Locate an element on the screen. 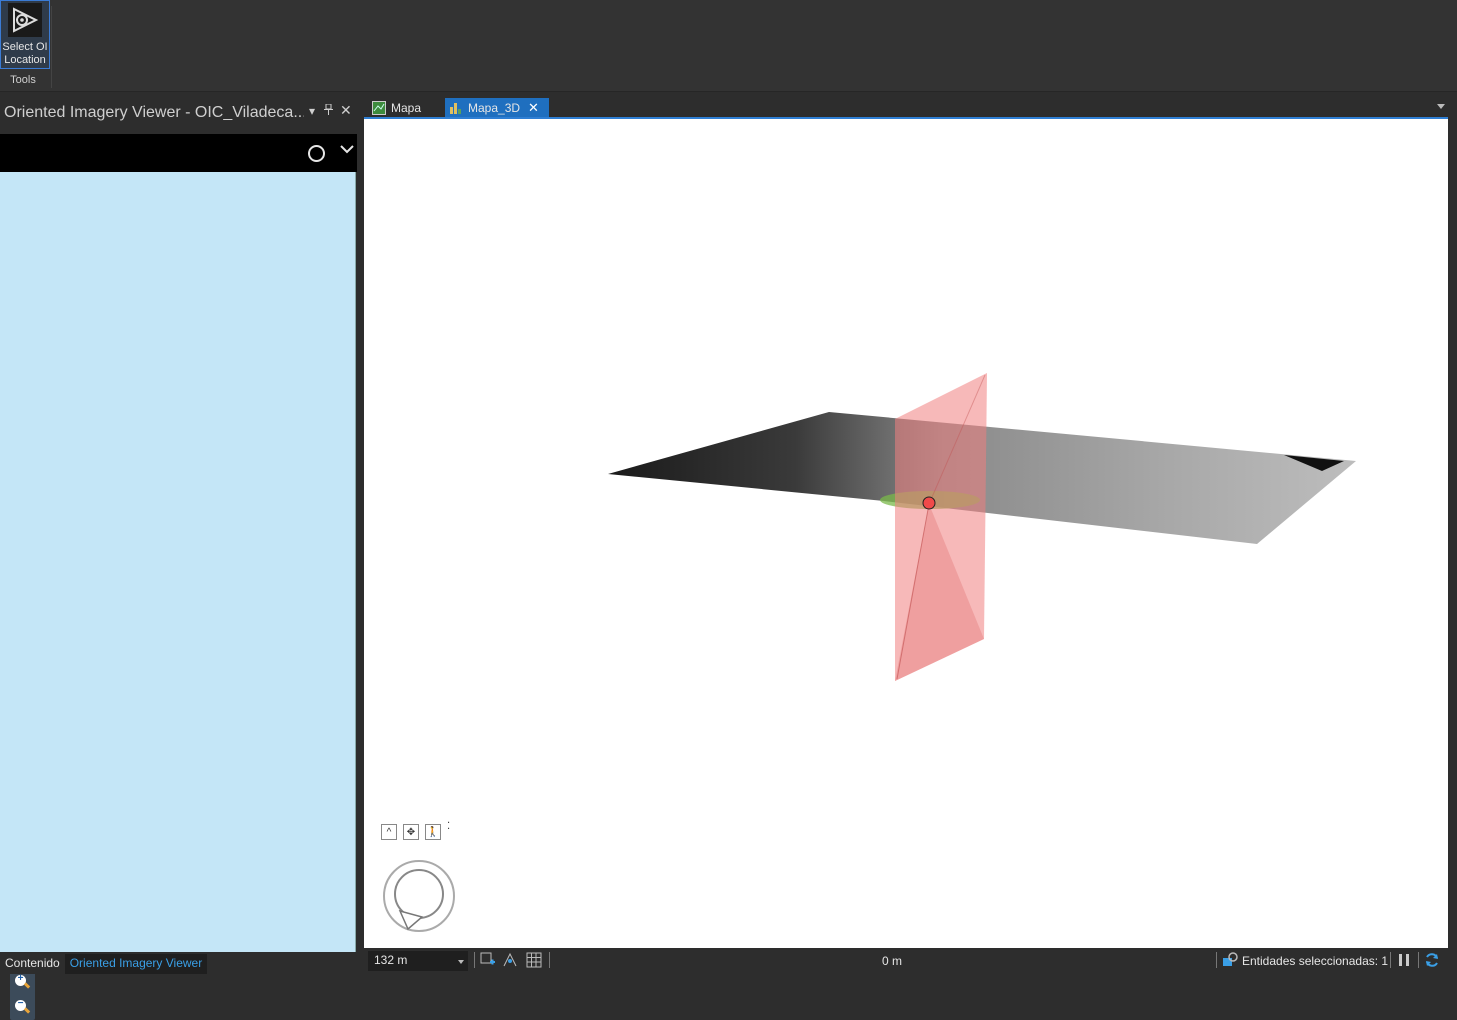 Image resolution: width=1457 pixels, height=1020 pixels. viewer-toolbar is located at coordinates (178, 153).